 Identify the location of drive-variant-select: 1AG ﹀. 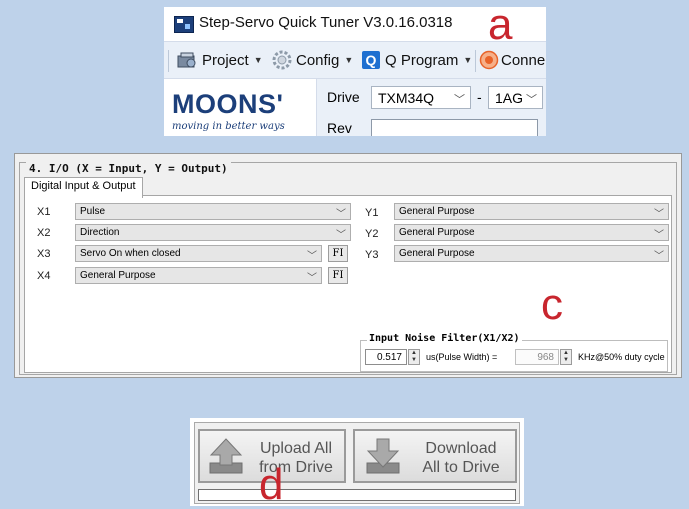
(515, 97).